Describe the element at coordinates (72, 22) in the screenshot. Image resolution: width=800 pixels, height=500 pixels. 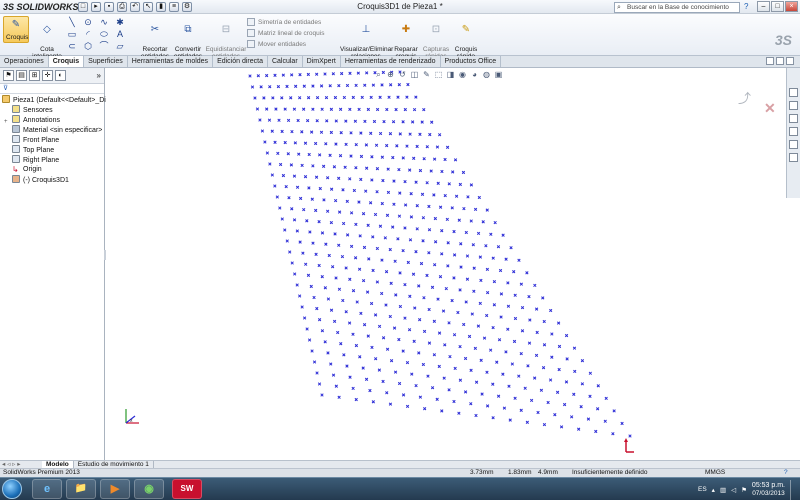
I see `line-icon: ╲` at that location.